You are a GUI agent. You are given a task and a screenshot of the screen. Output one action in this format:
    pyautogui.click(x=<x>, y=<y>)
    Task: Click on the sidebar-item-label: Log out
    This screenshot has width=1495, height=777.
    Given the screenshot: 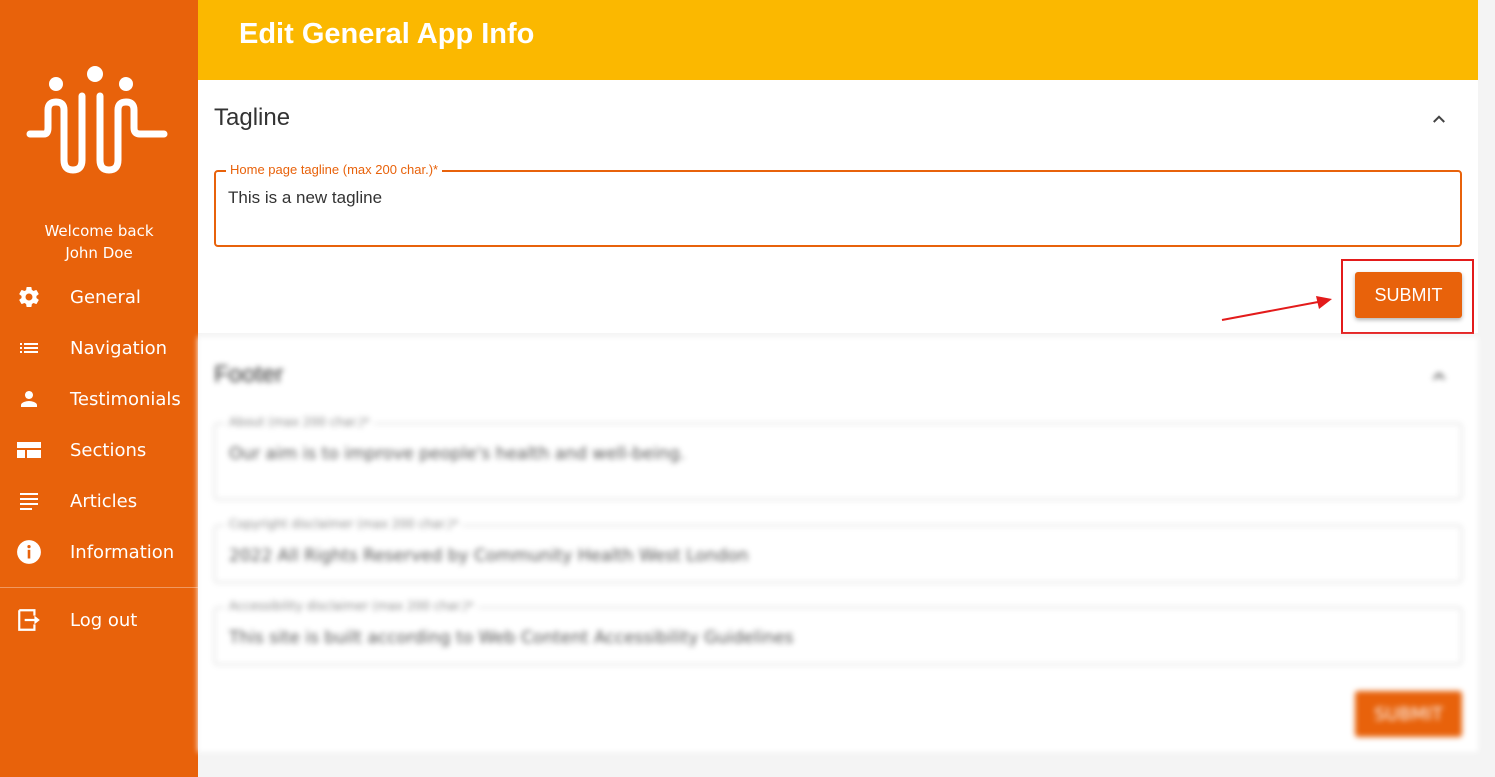 What is the action you would take?
    pyautogui.click(x=104, y=620)
    